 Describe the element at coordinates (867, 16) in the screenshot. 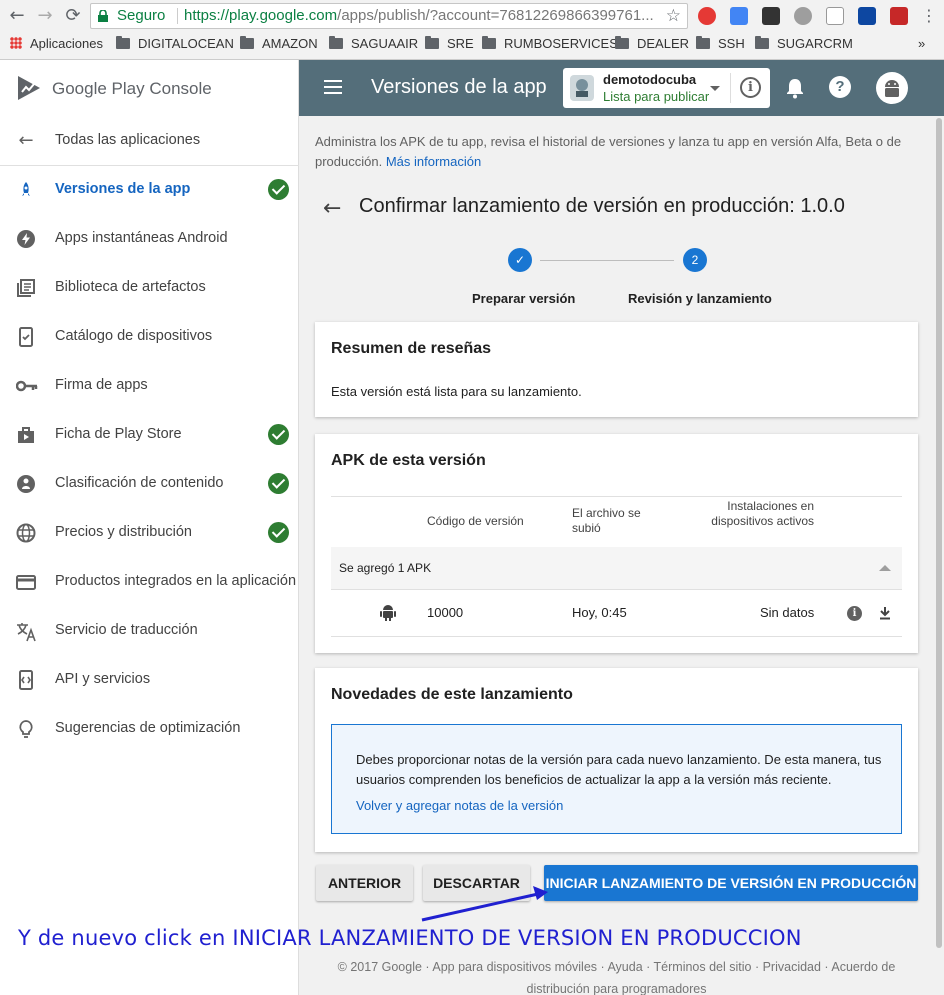

I see `li-extension-icon` at that location.